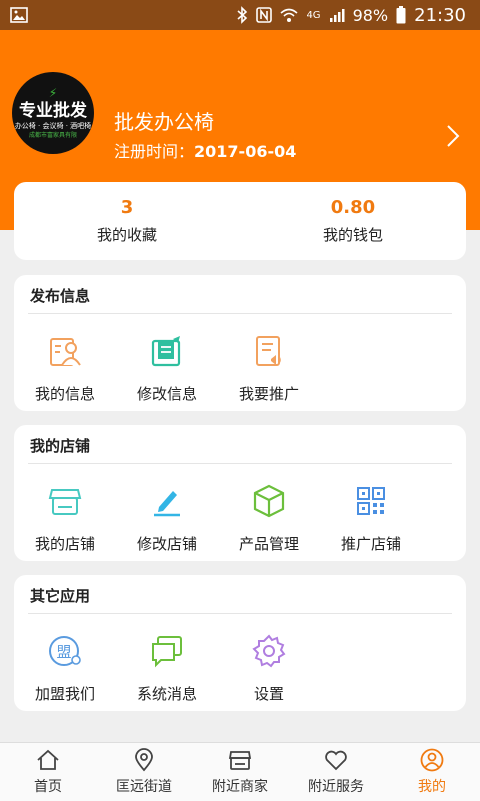 This screenshot has width=480, height=801. What do you see at coordinates (65, 352) in the screenshot?
I see `profile-card-icon` at bounding box center [65, 352].